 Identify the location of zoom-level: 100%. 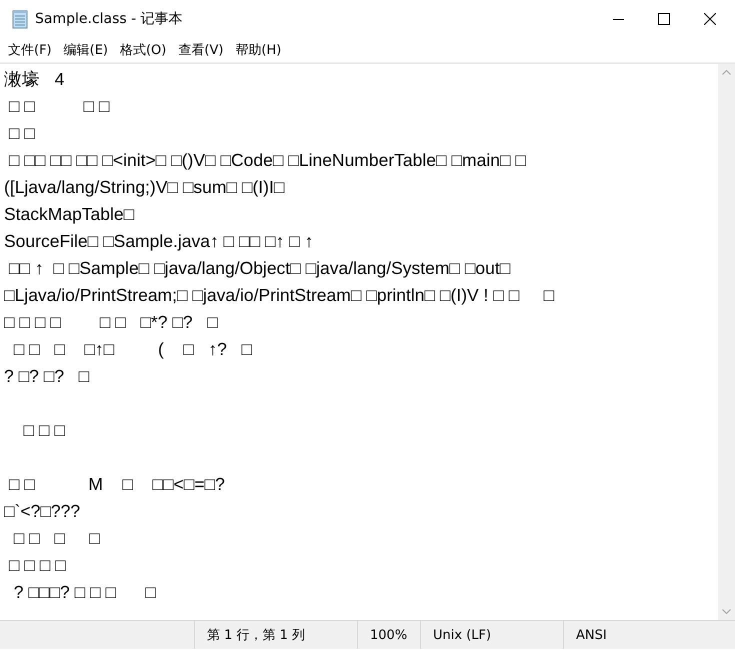
(389, 635).